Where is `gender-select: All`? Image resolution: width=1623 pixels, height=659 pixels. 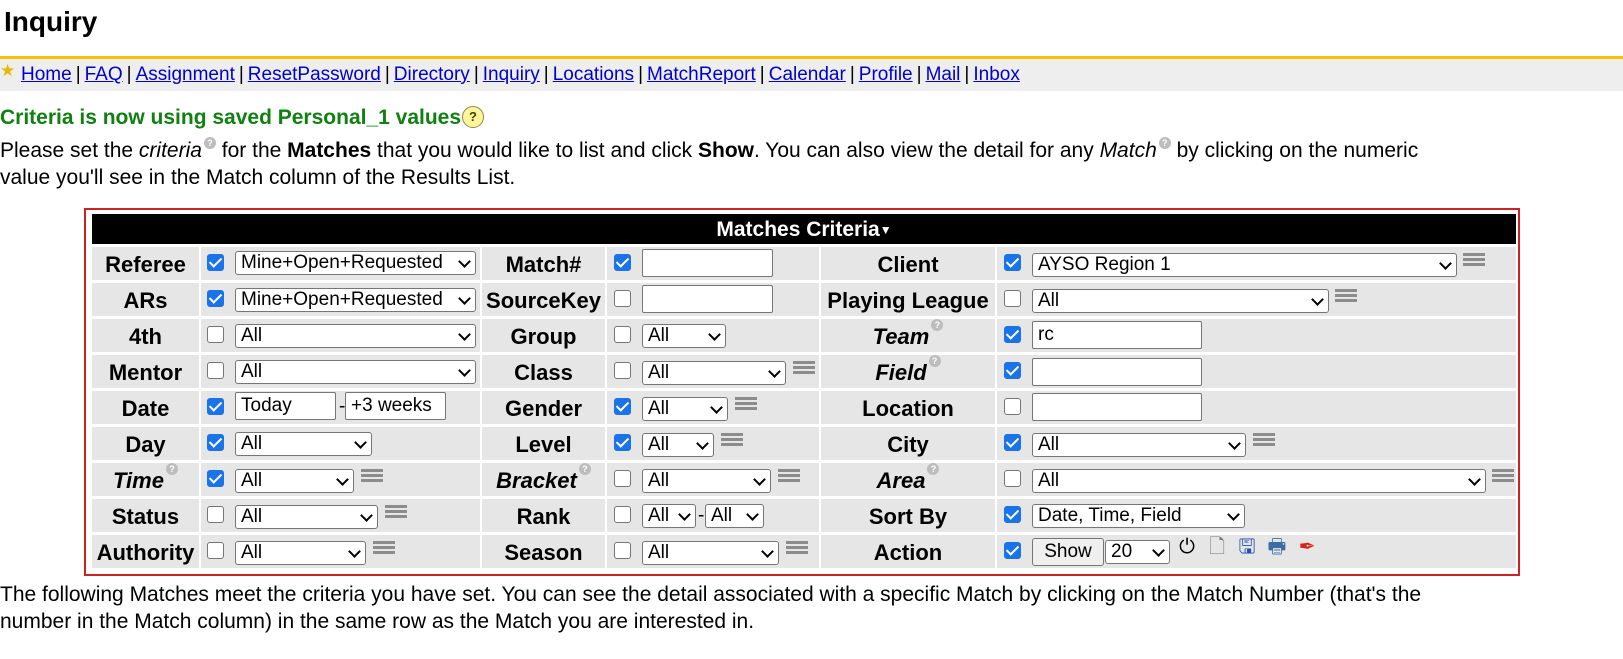 gender-select: All is located at coordinates (685, 409).